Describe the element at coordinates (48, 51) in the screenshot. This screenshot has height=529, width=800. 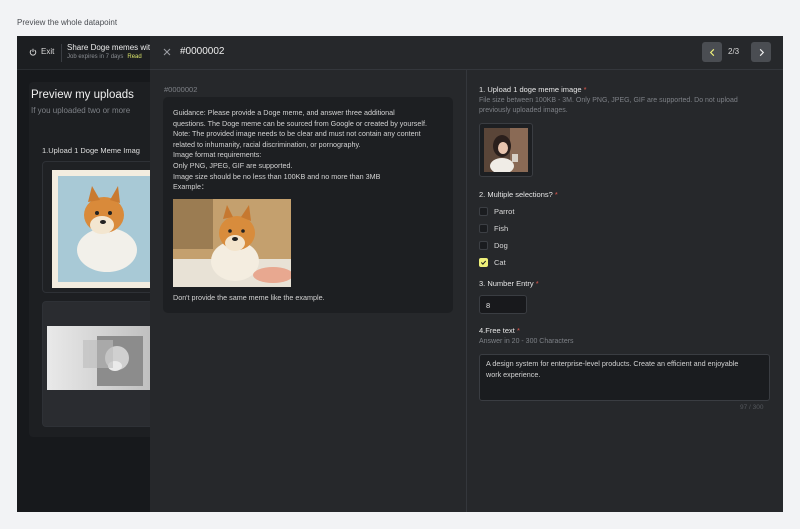
I see `exit-label: Exit` at that location.